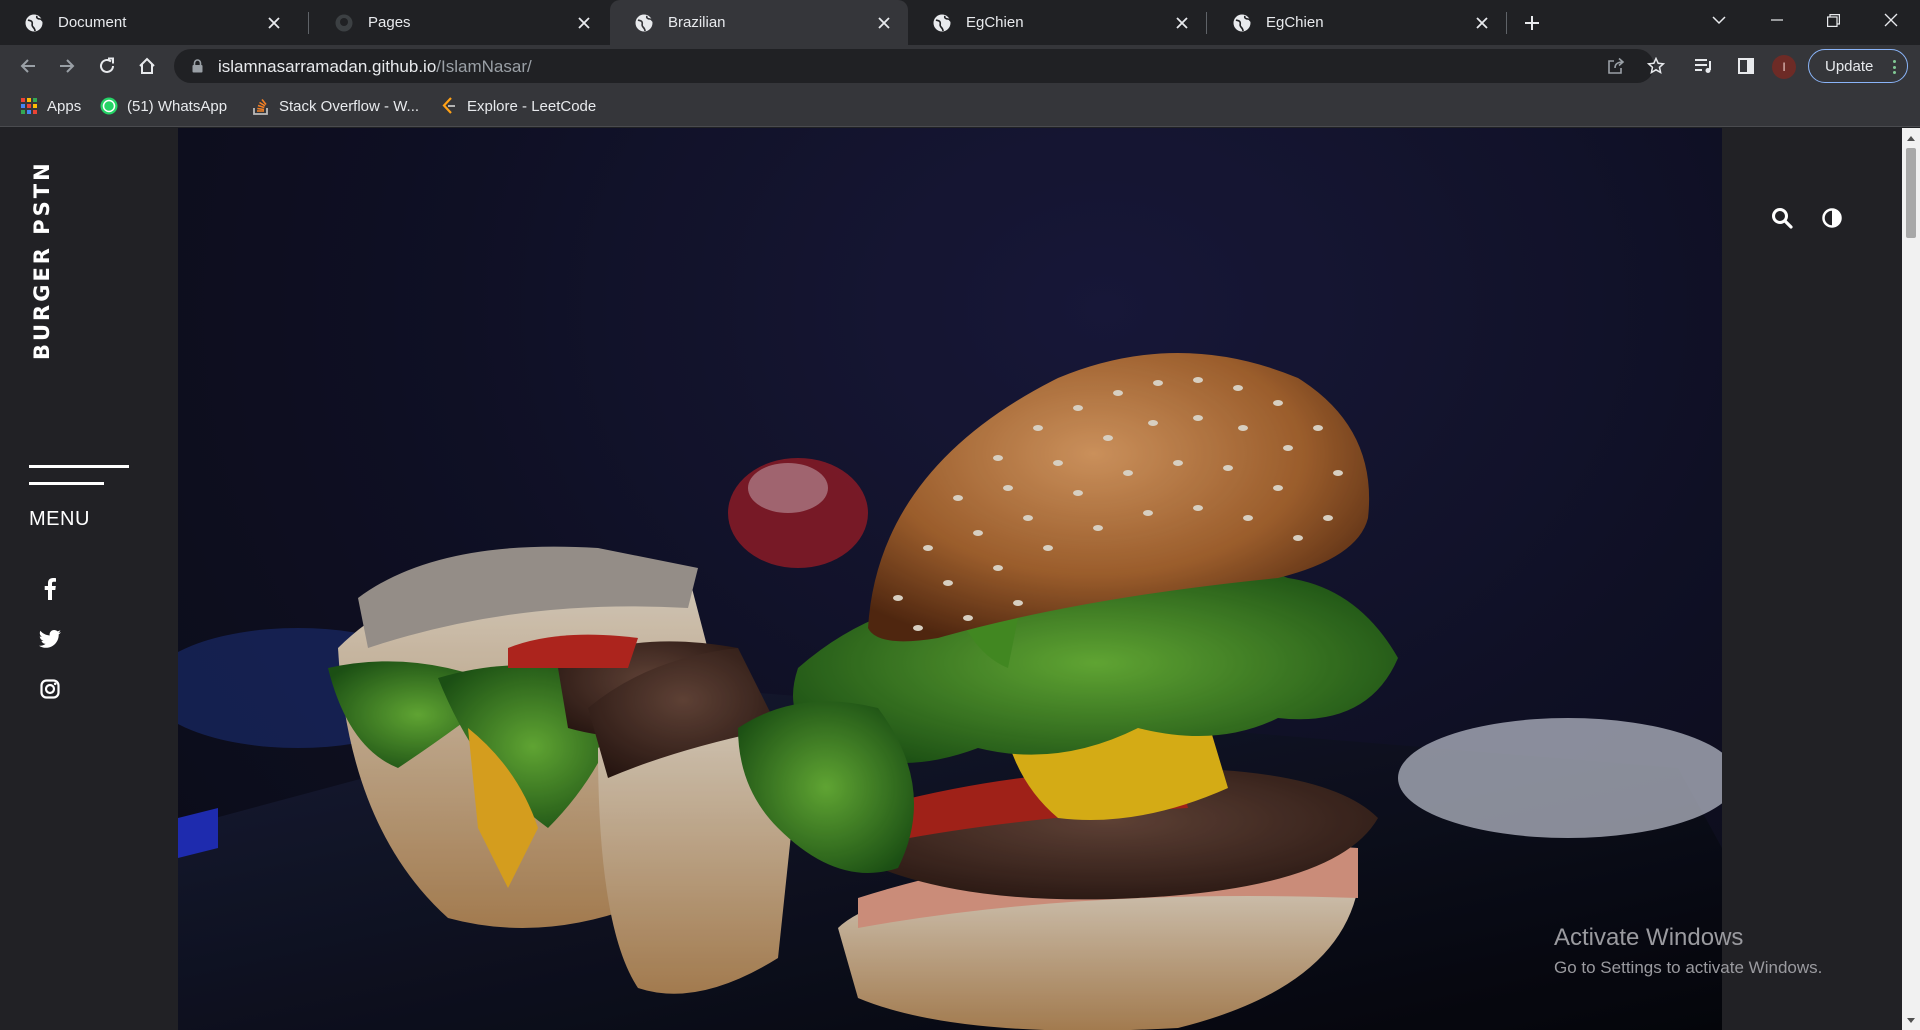  What do you see at coordinates (1357, 22) in the screenshot?
I see `tab-egchien-2: EgChien` at bounding box center [1357, 22].